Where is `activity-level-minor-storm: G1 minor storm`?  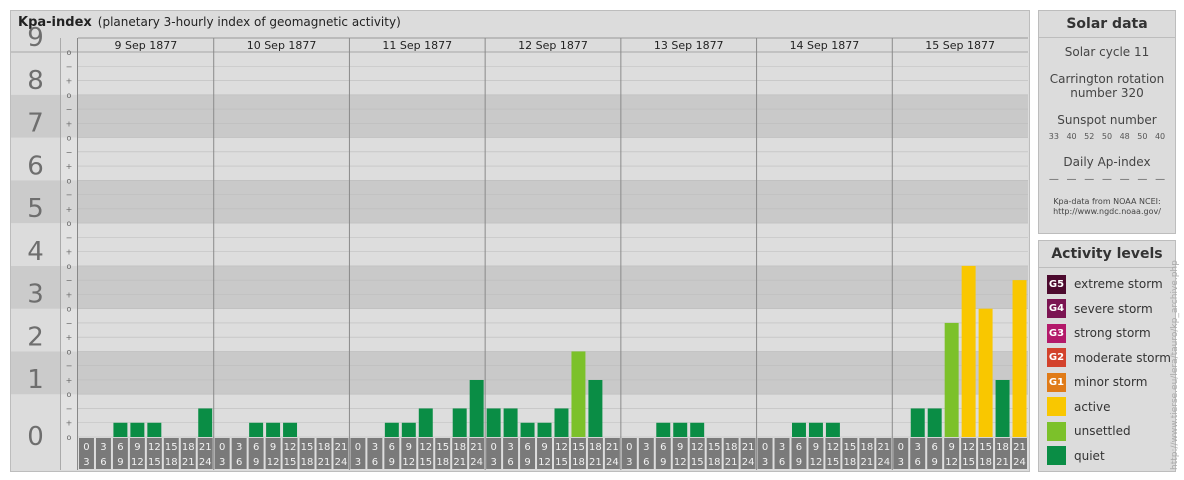 activity-level-minor-storm: G1 minor storm is located at coordinates (1097, 382).